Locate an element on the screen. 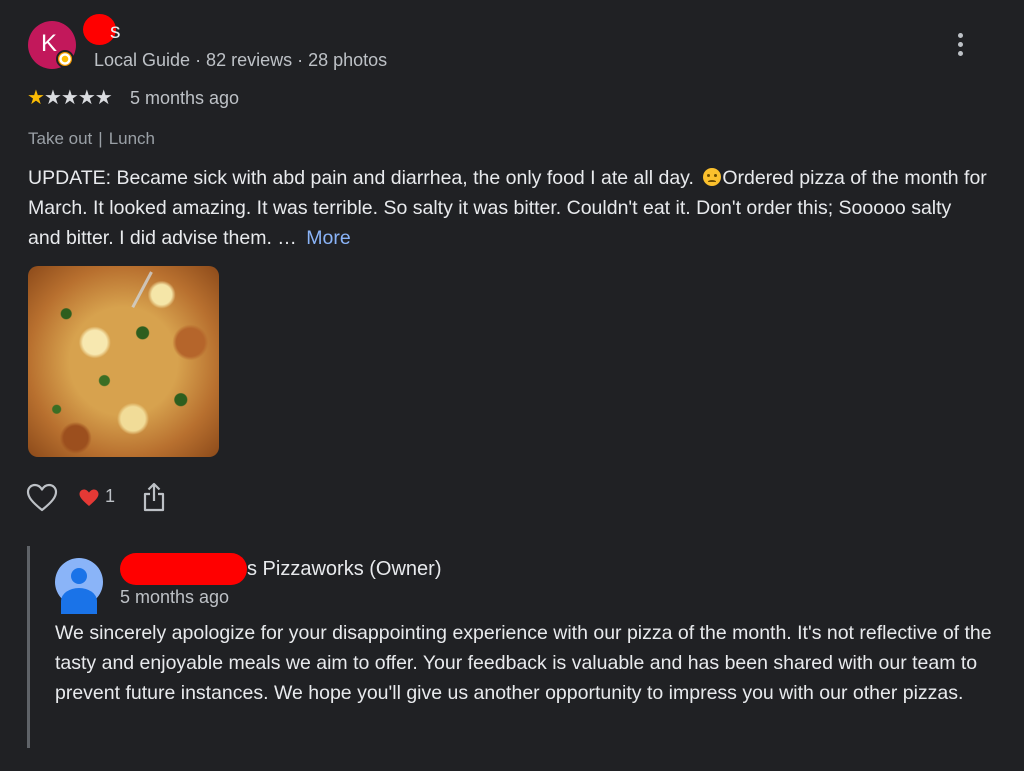 The image size is (1024, 771). red-heart-emoji-icon is located at coordinates (89, 497).